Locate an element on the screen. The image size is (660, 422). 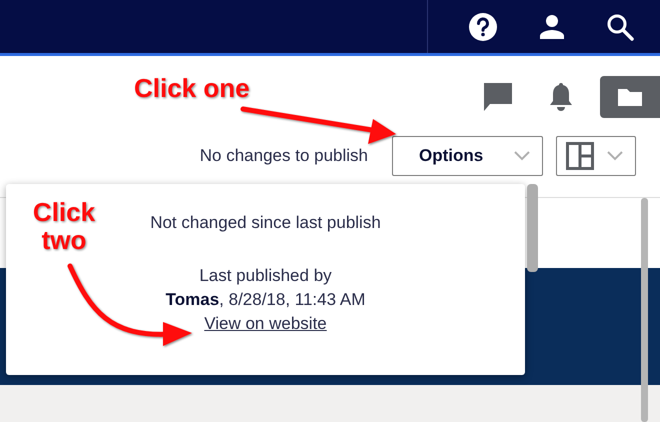
options-button: Options is located at coordinates (467, 156).